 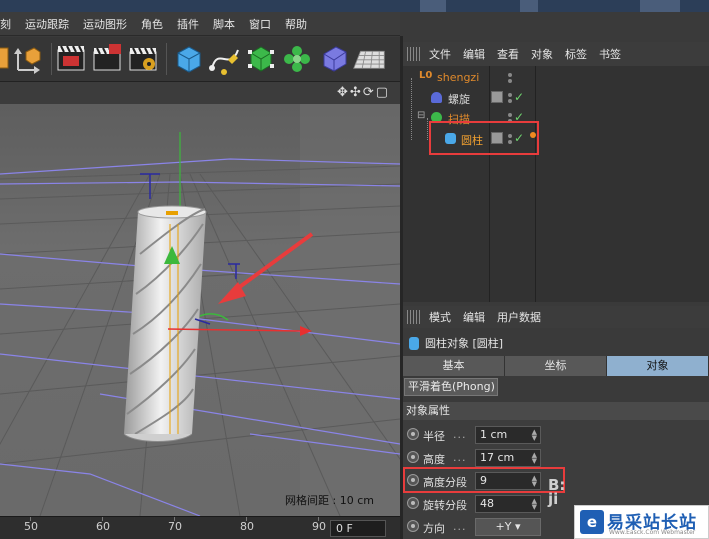 I want to click on main-menubar: 刻 运动跟踪 运动图形 角色 插件 脚本 窗口 帮助, so click(x=200, y=24).